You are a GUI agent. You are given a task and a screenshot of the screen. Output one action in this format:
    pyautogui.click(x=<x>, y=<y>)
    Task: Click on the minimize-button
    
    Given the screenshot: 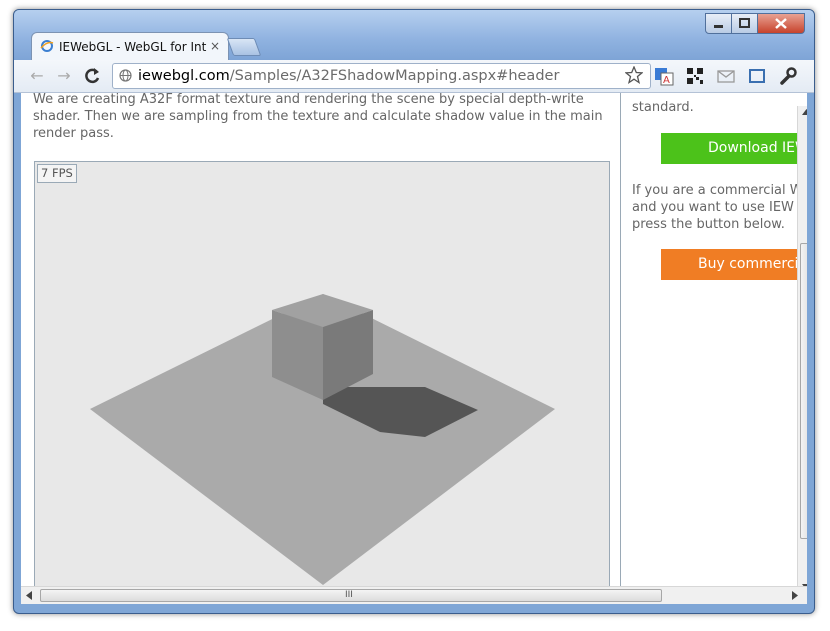 What is the action you would take?
    pyautogui.click(x=718, y=23)
    